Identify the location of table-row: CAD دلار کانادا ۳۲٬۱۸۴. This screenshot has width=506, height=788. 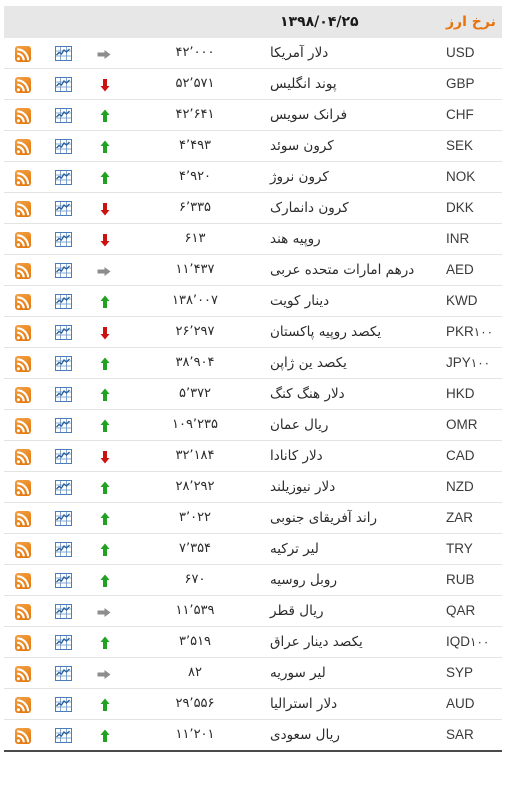
(253, 456).